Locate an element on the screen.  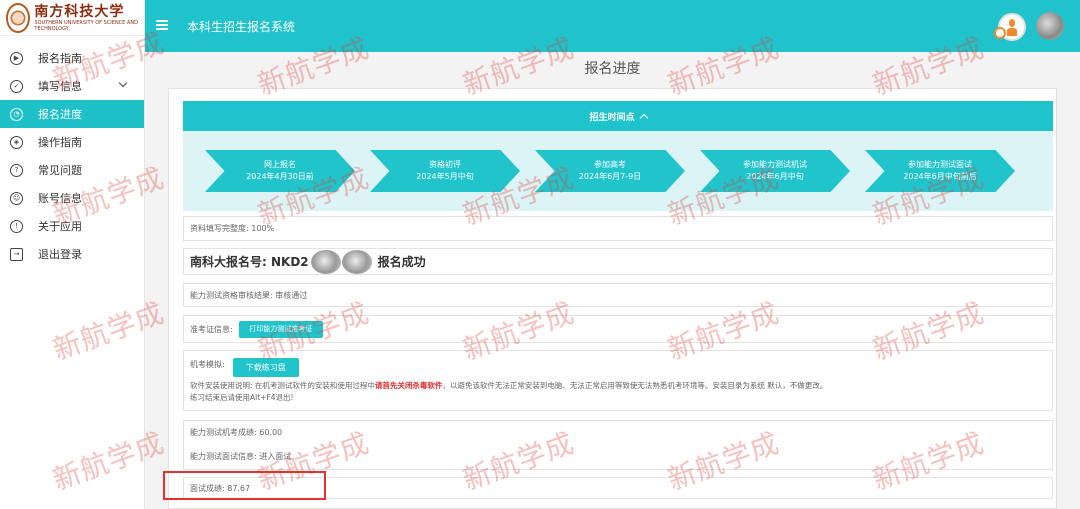
sidebar-item-label: 关于应用 is located at coordinates (60, 226).